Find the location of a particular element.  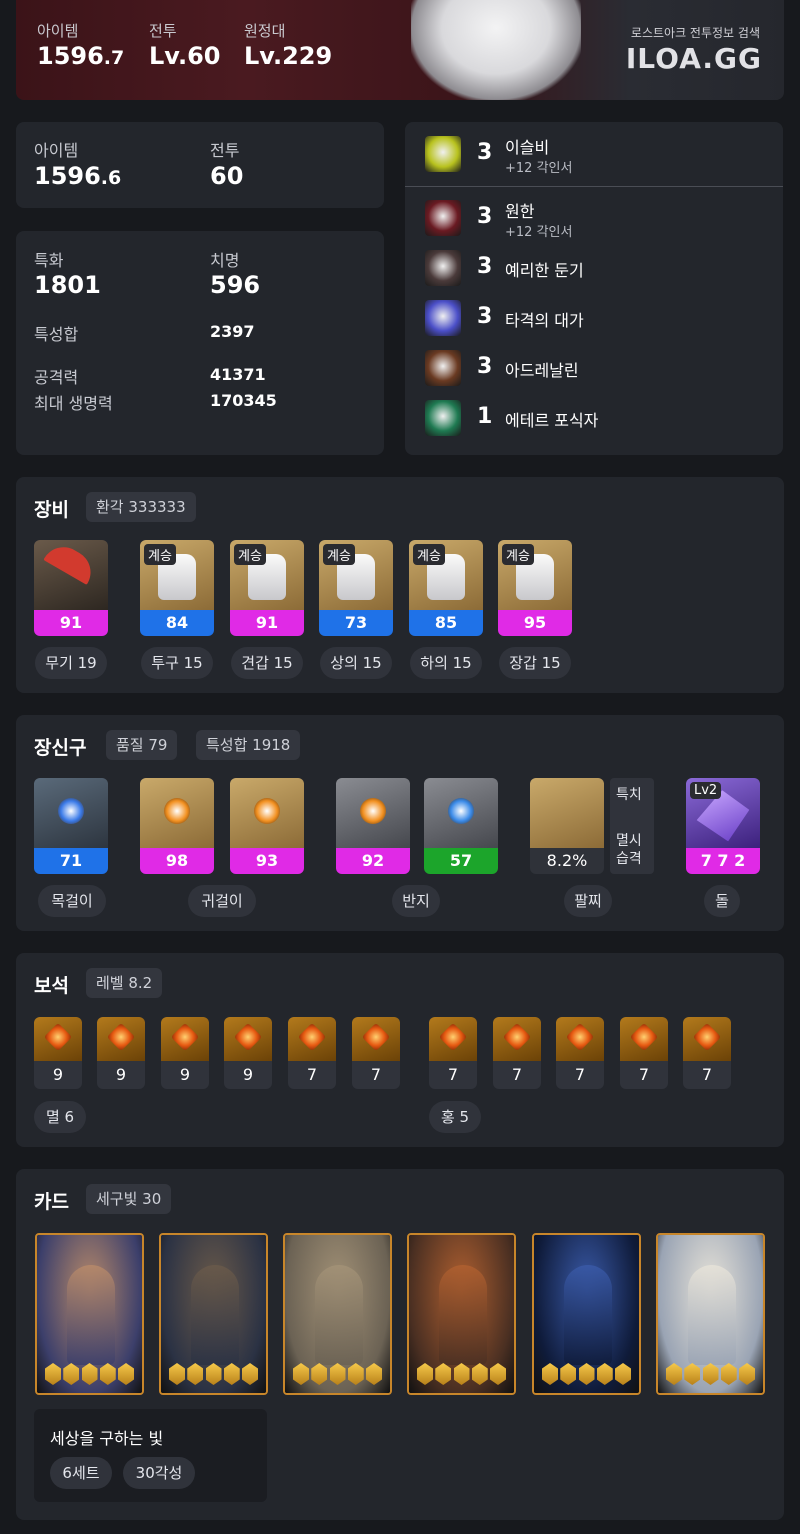

accessory-label-stone: 돌 is located at coordinates (722, 901).